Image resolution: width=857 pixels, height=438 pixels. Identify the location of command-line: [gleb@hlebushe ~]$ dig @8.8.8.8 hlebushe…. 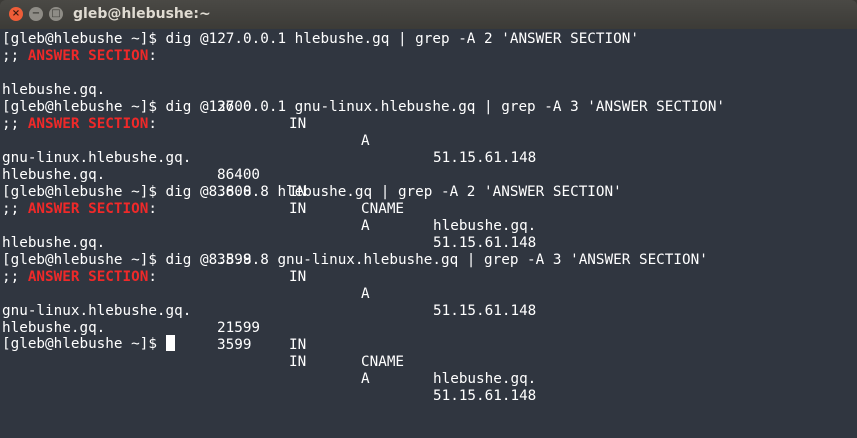
(312, 192).